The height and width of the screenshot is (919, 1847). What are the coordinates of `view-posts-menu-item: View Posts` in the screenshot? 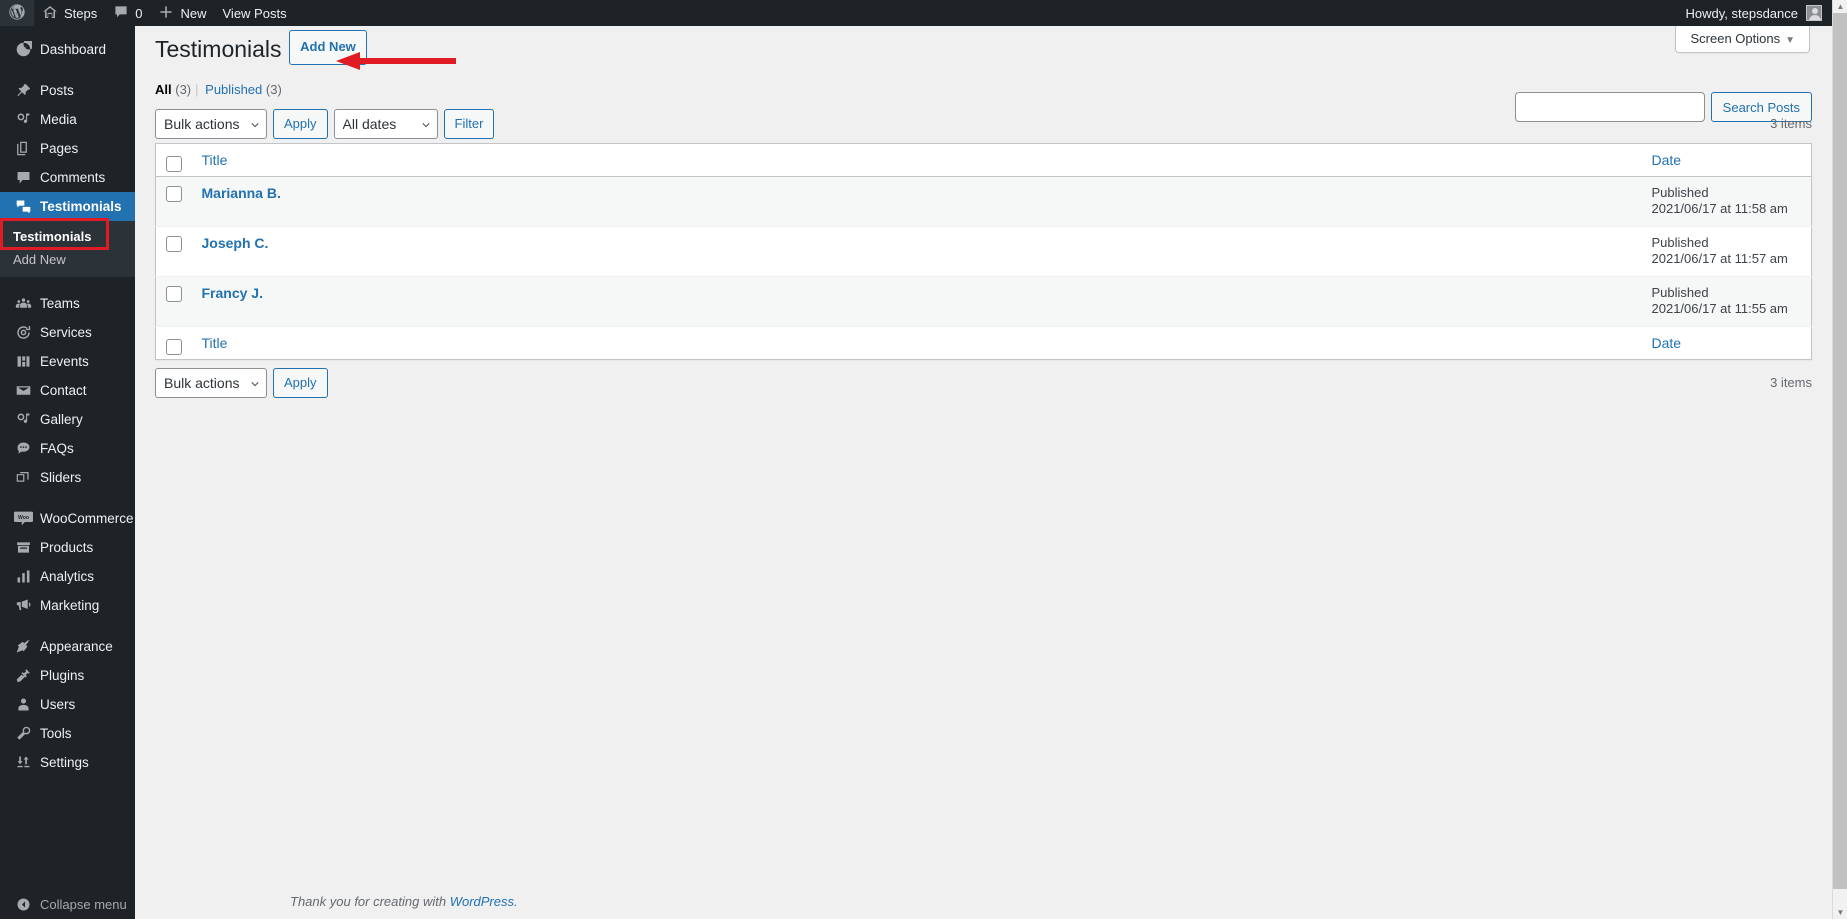 It's located at (255, 13).